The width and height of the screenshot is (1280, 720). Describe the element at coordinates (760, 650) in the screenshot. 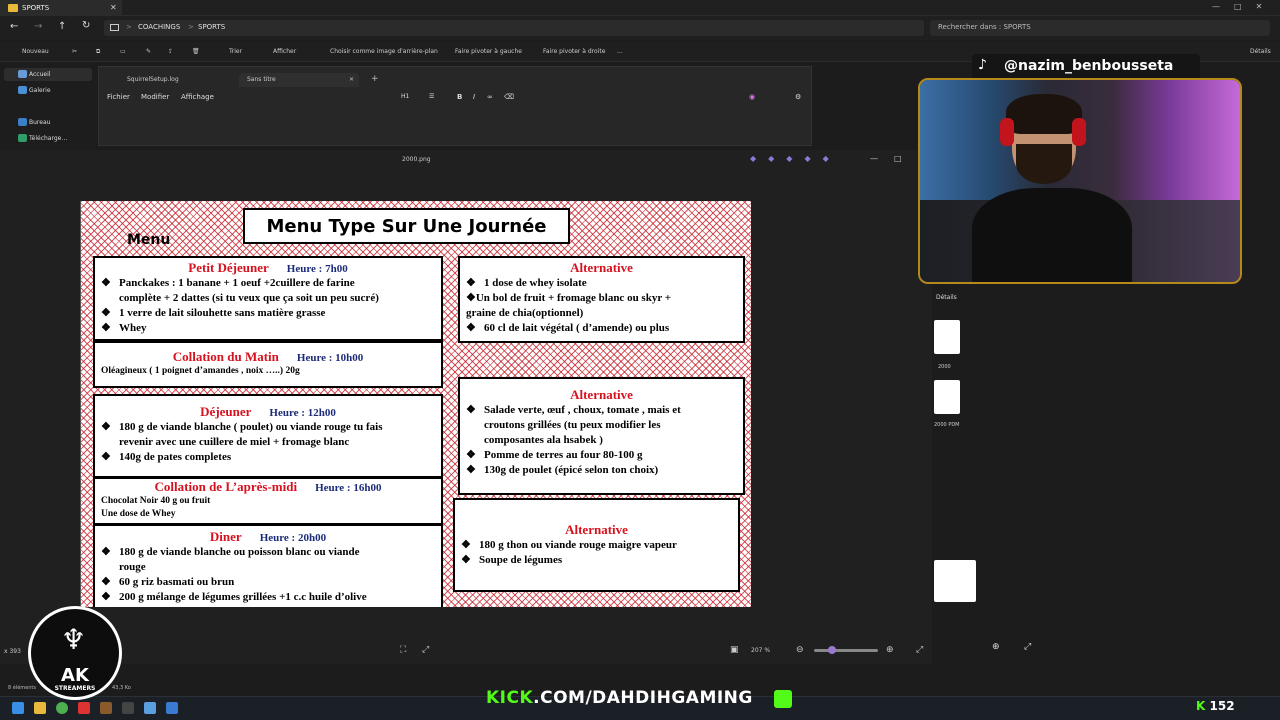

I see `zoom-level: 207 %` at that location.